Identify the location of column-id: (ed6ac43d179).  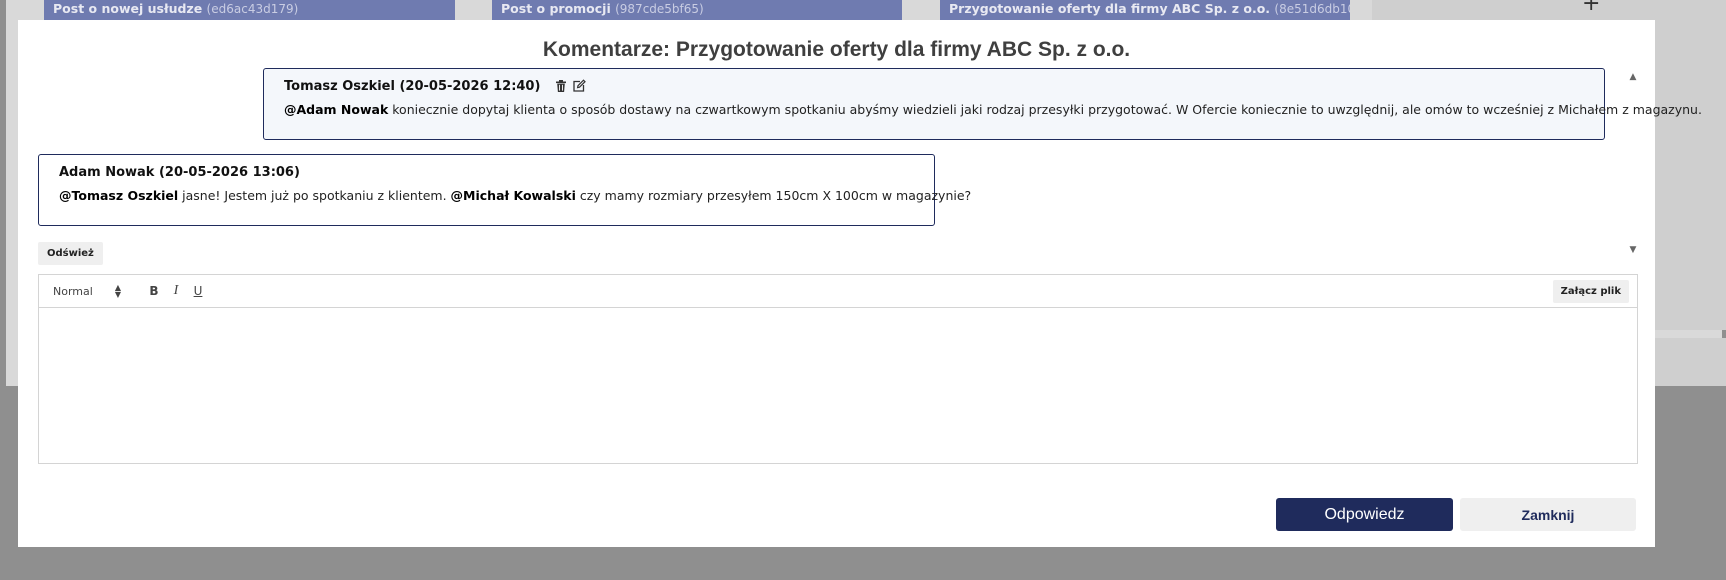
(252, 9).